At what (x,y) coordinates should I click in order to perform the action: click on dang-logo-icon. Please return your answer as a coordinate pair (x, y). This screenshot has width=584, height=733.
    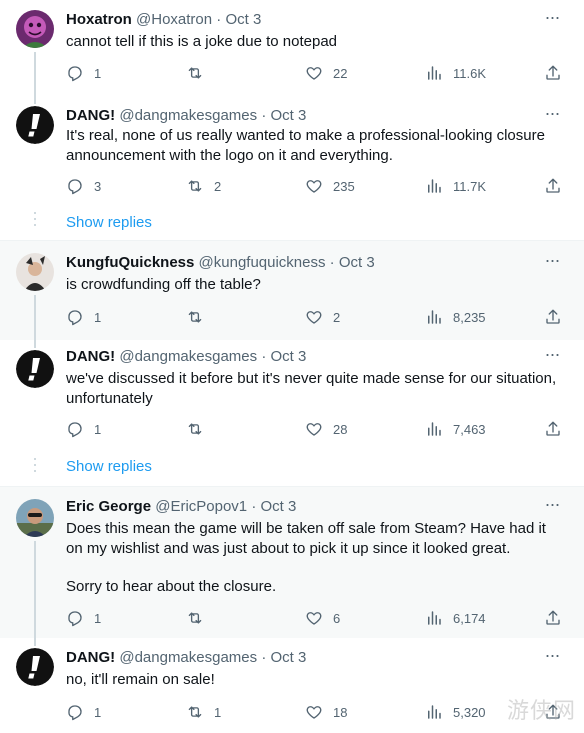
    Looking at the image, I should click on (35, 369).